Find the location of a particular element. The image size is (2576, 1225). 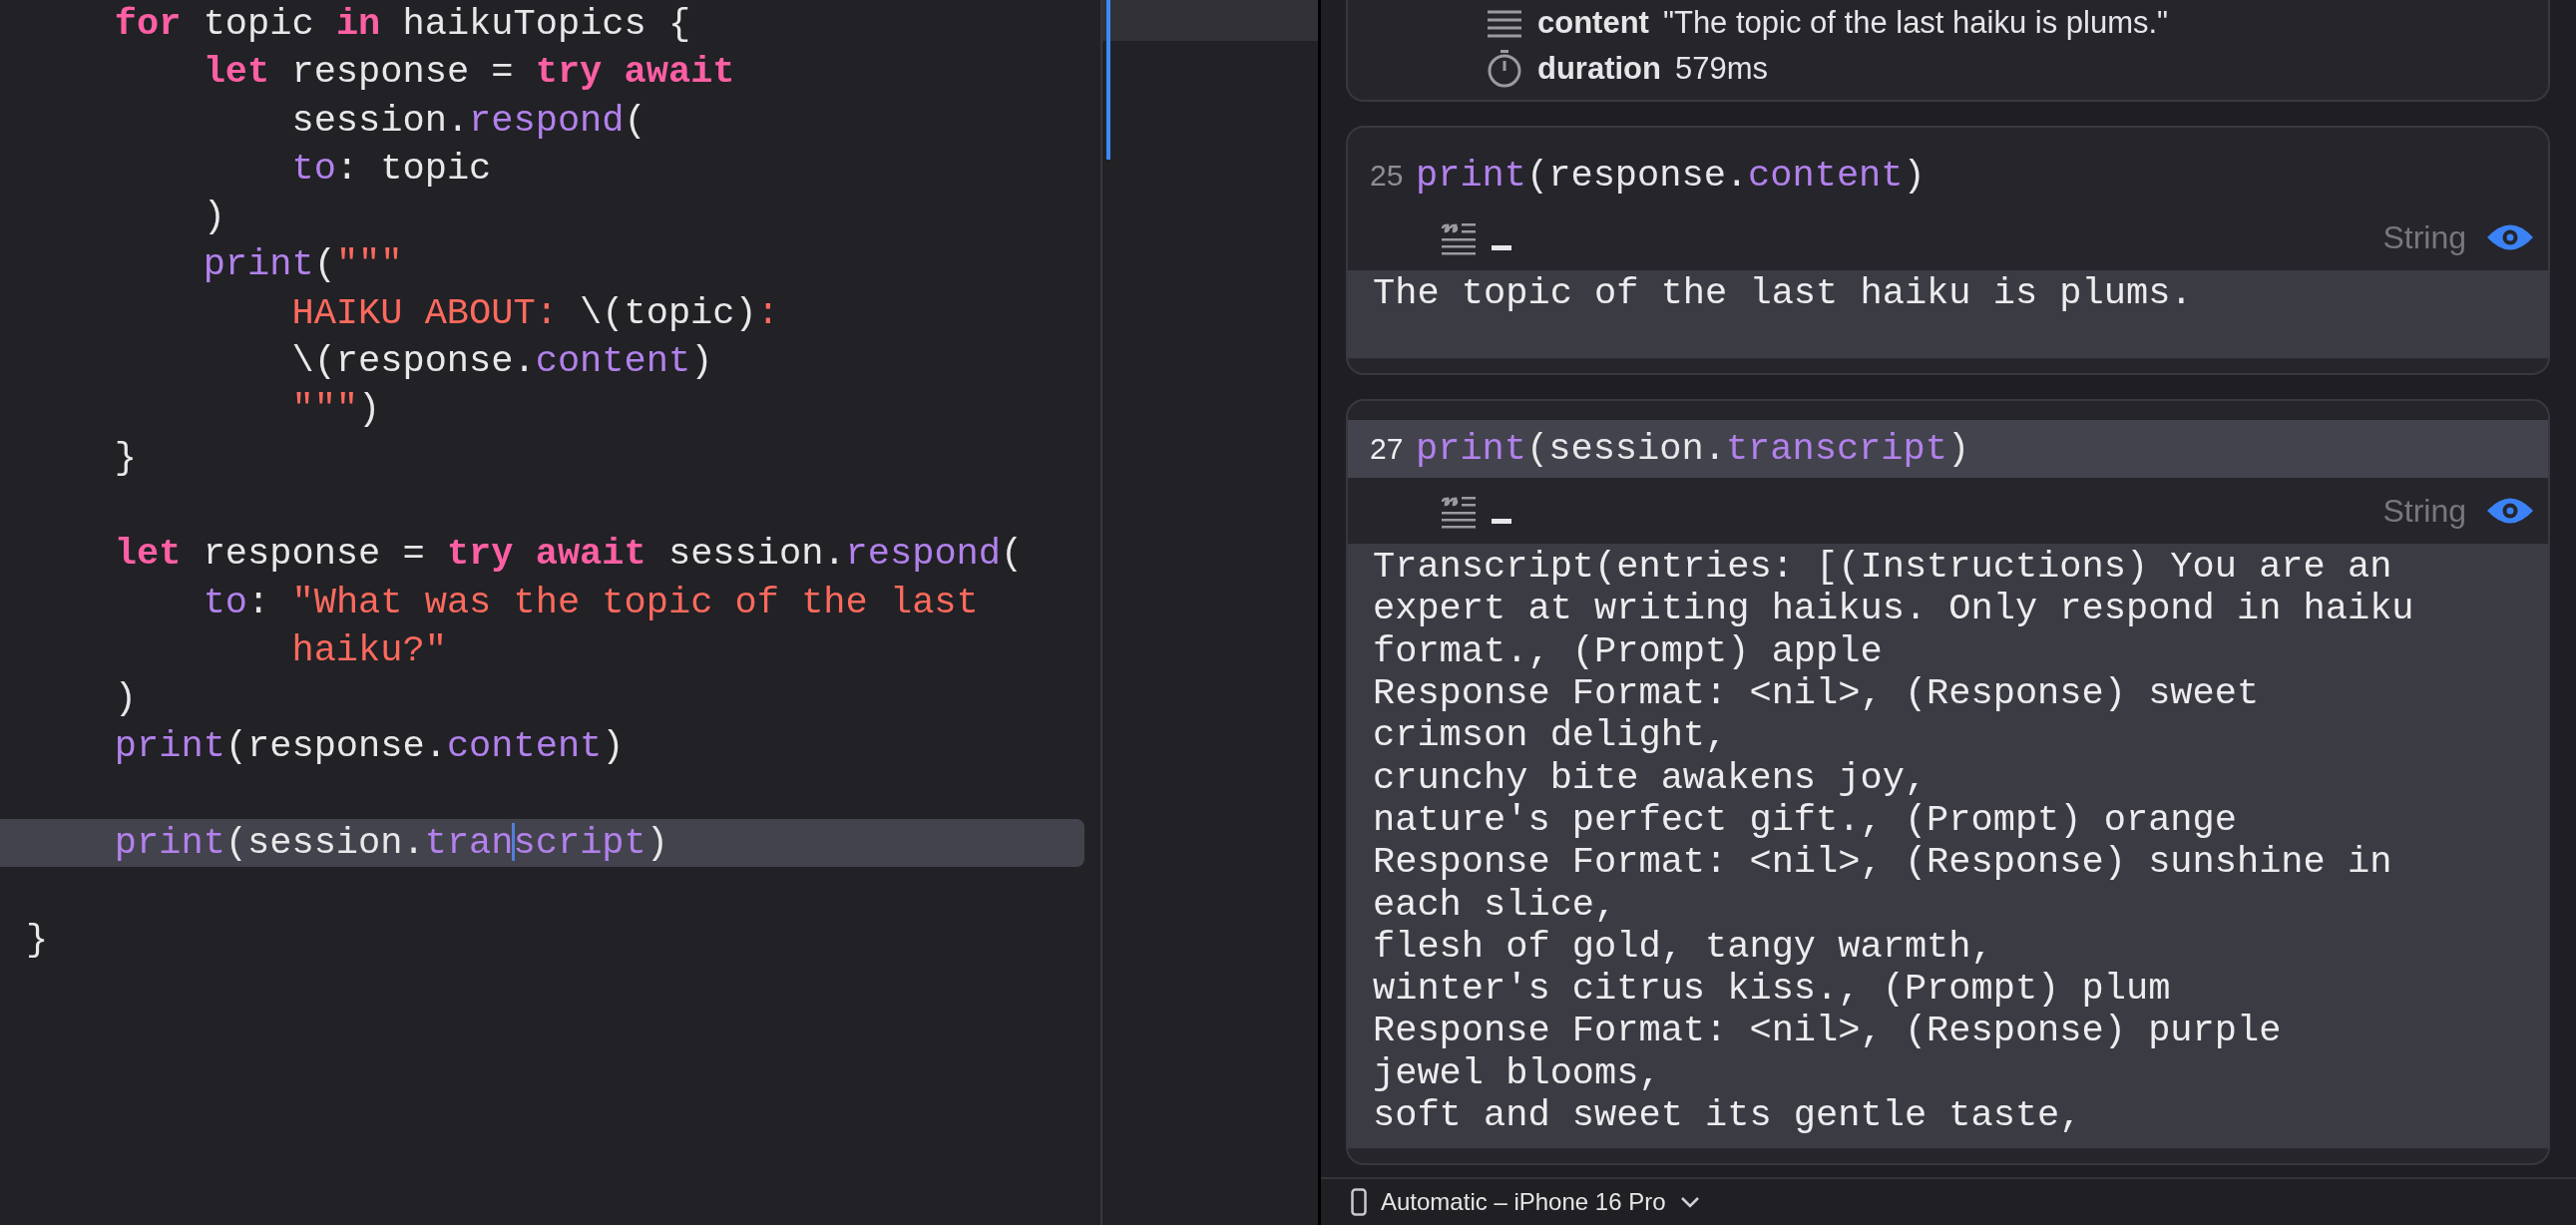

property-value: 579ms is located at coordinates (1722, 69).